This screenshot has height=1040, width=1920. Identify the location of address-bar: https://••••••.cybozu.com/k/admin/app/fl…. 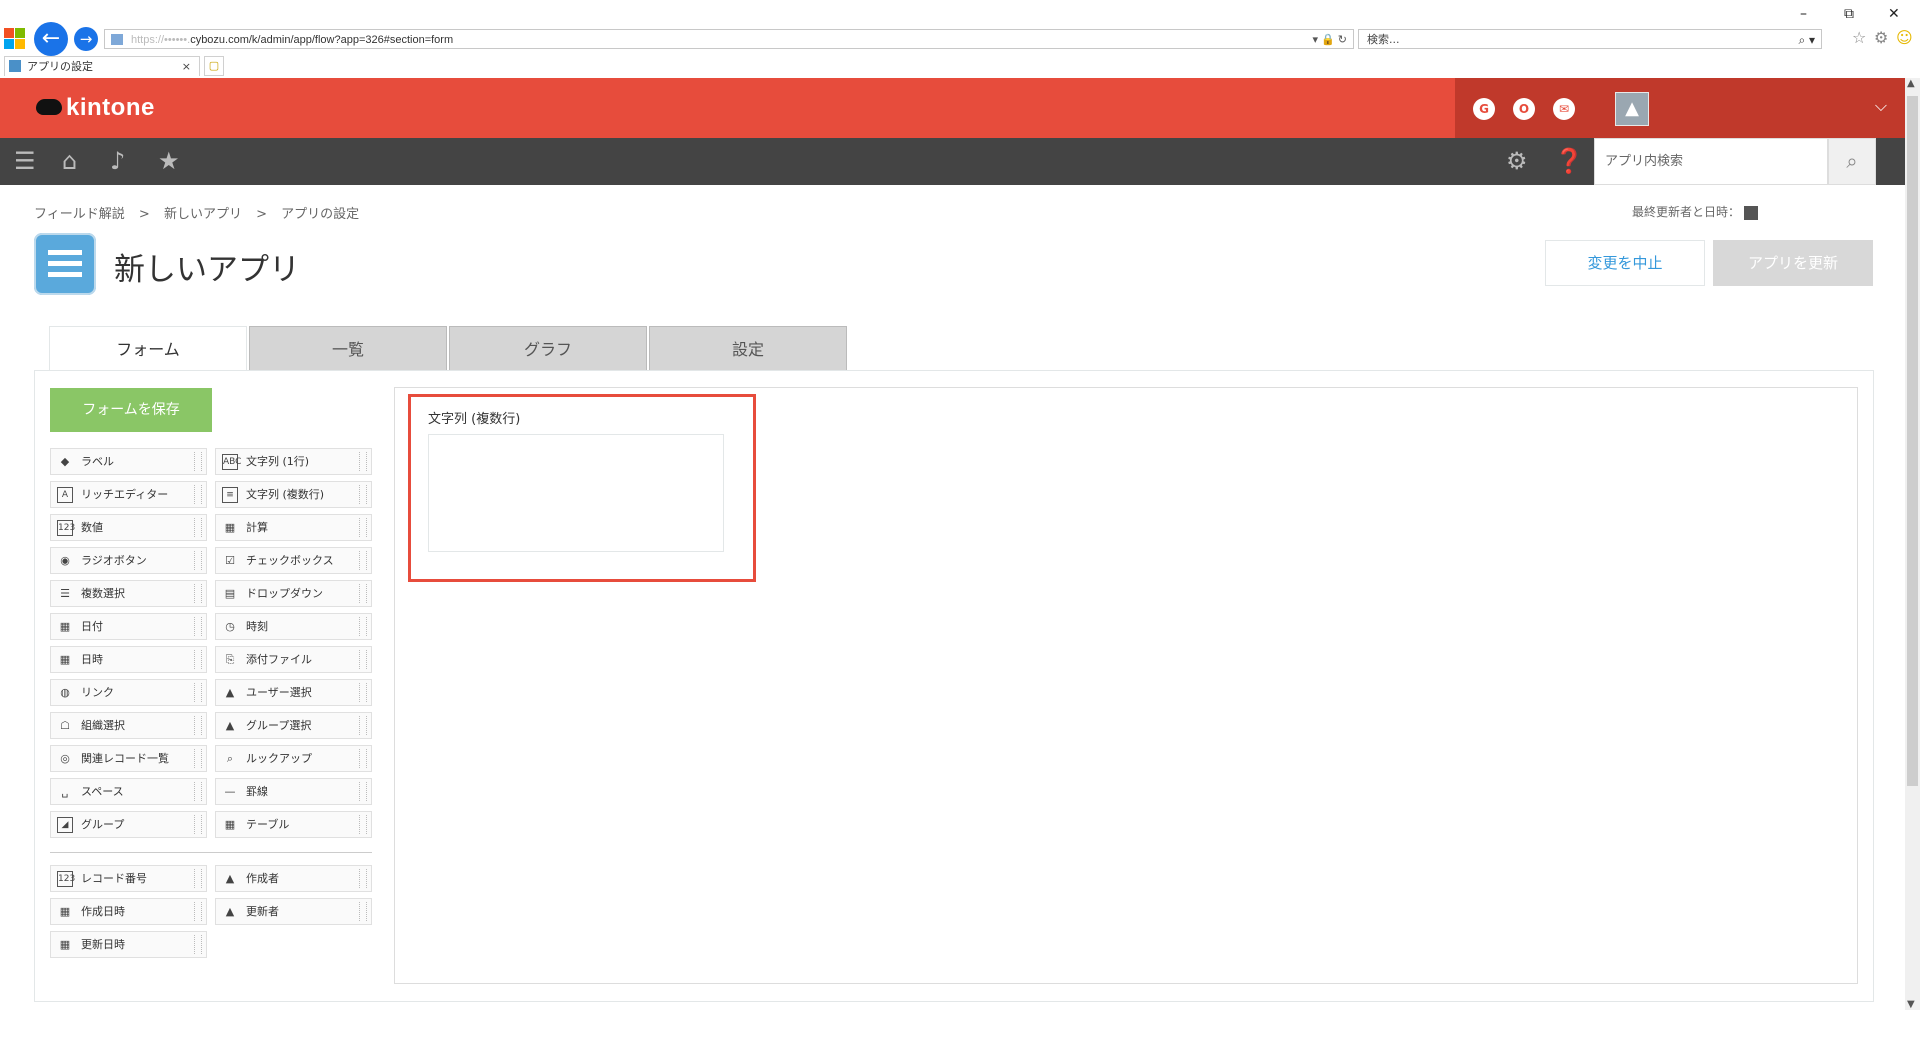
(729, 39).